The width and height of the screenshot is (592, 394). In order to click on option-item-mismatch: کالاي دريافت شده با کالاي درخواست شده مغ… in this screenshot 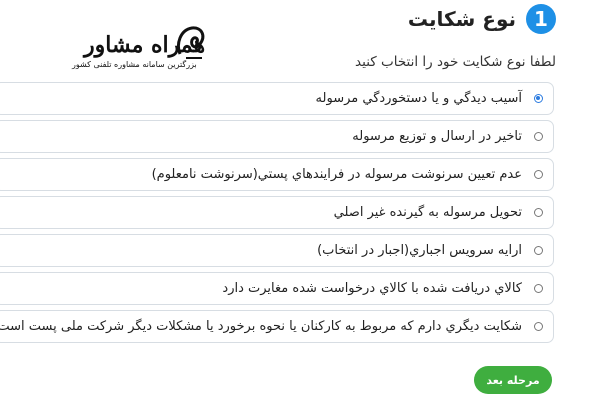, I will do `click(277, 288)`.